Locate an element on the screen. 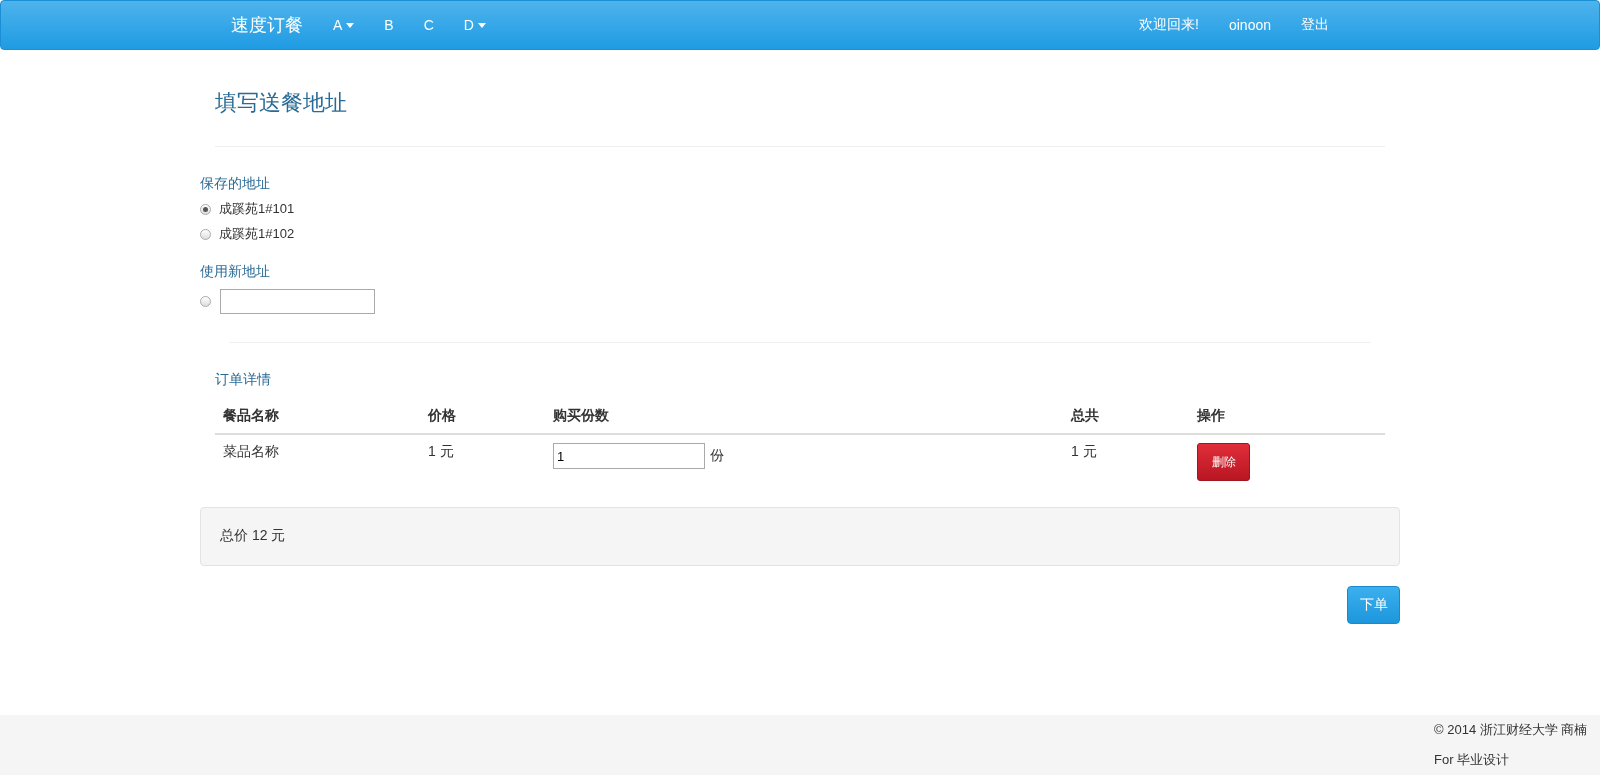 This screenshot has height=775, width=1600. table-cell: 菜品名称 is located at coordinates (317, 461).